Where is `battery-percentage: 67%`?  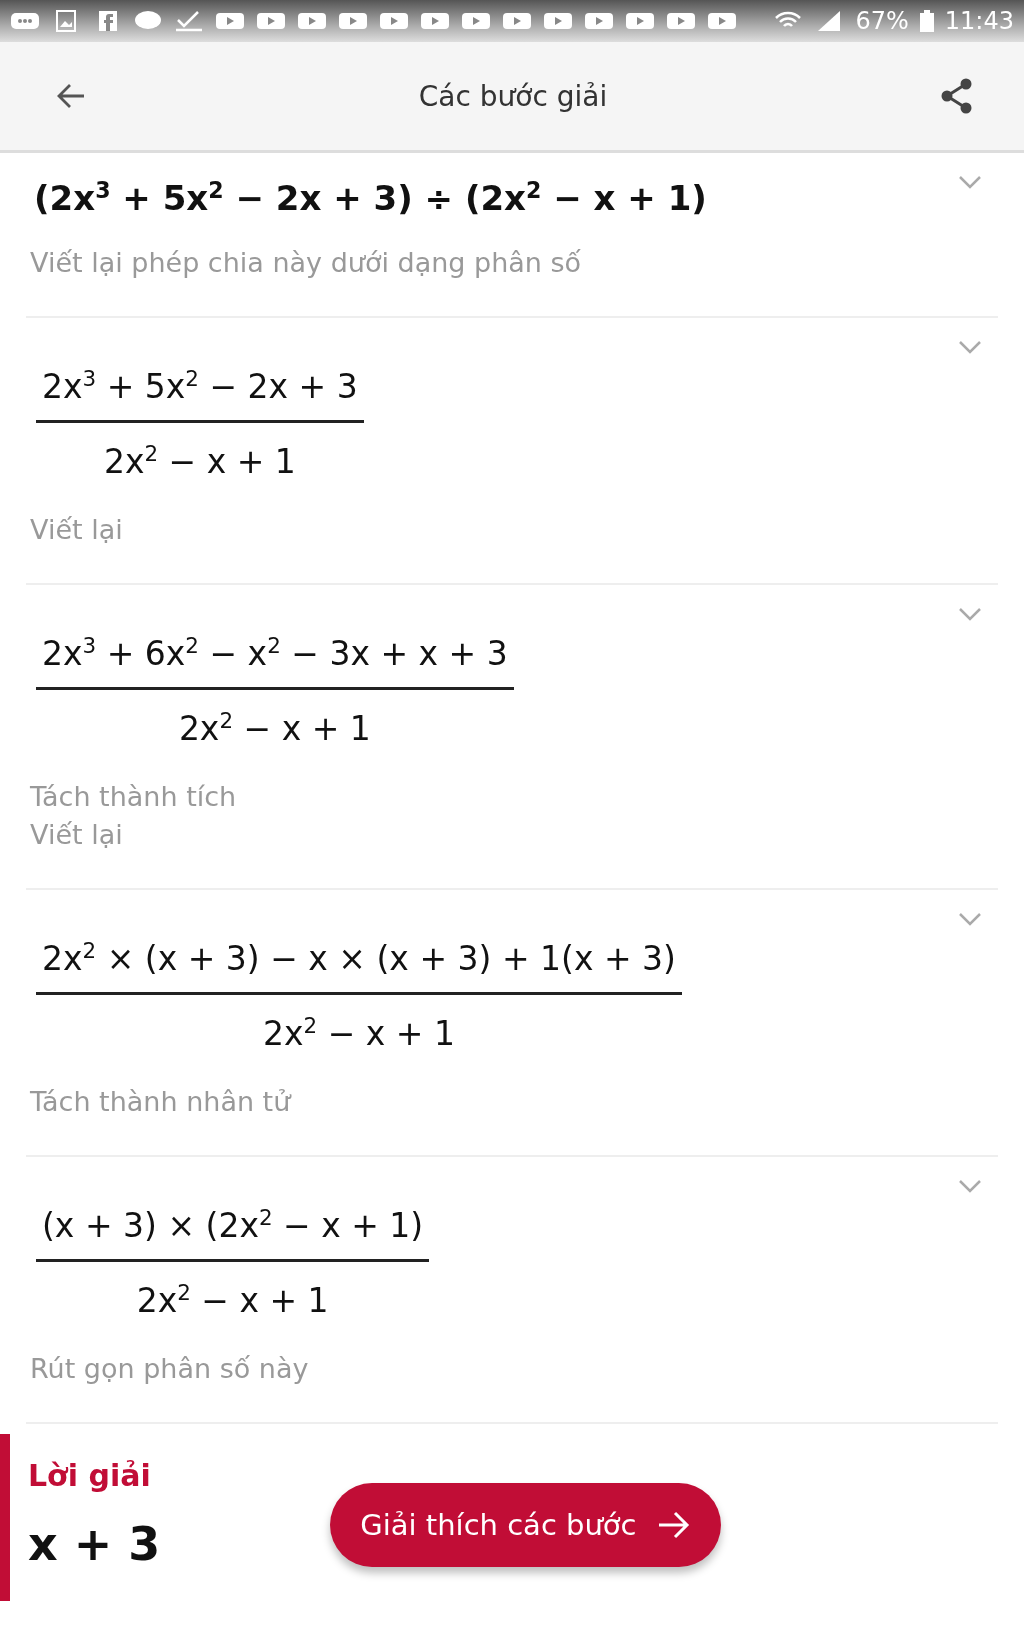 battery-percentage: 67% is located at coordinates (882, 21).